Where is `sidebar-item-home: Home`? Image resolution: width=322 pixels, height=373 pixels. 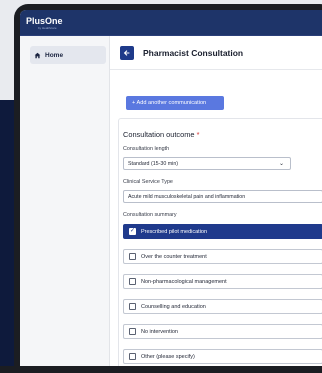
sidebar-item-home: Home is located at coordinates (68, 55).